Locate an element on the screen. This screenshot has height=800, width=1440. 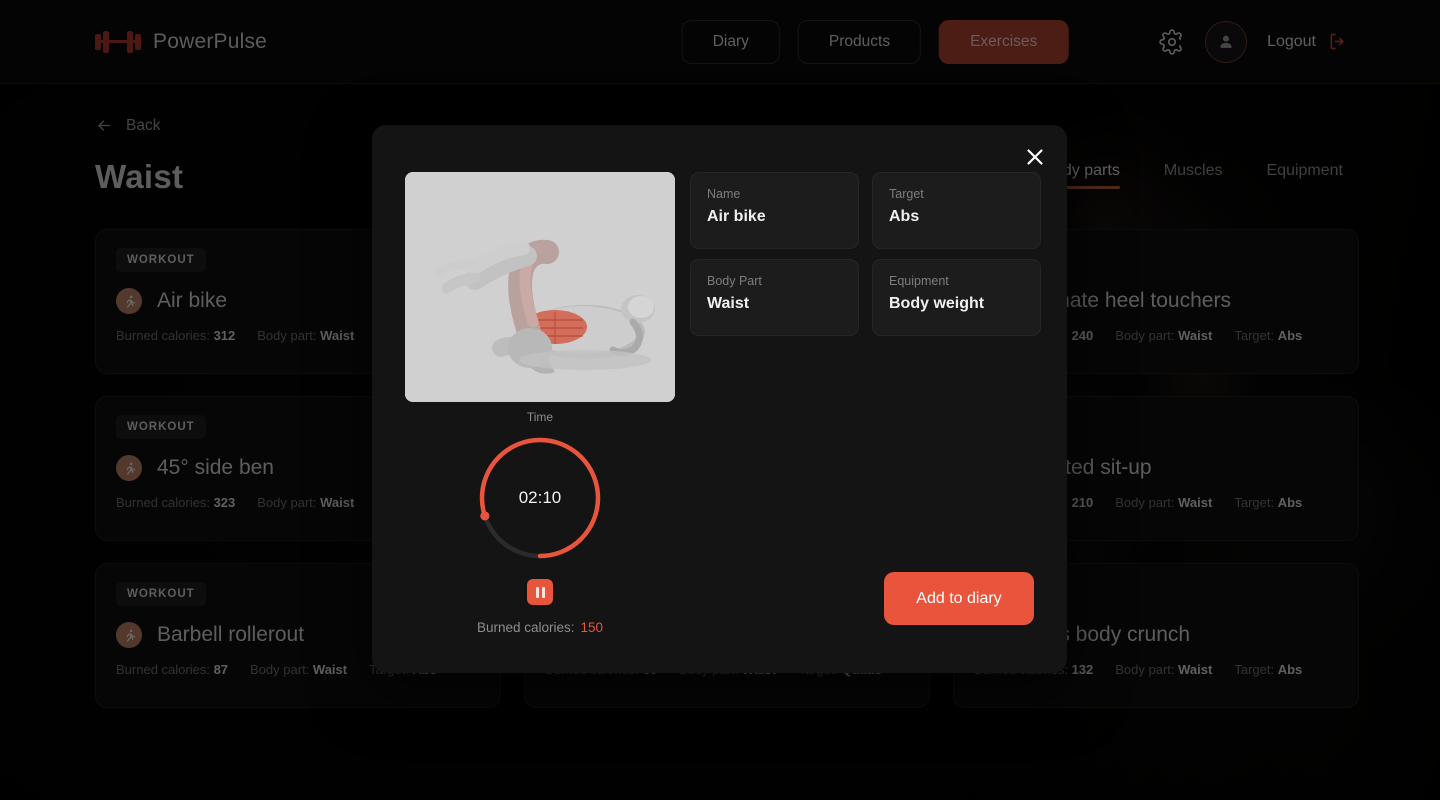
info-card-body-part: Body Part Waist is located at coordinates (774, 297).